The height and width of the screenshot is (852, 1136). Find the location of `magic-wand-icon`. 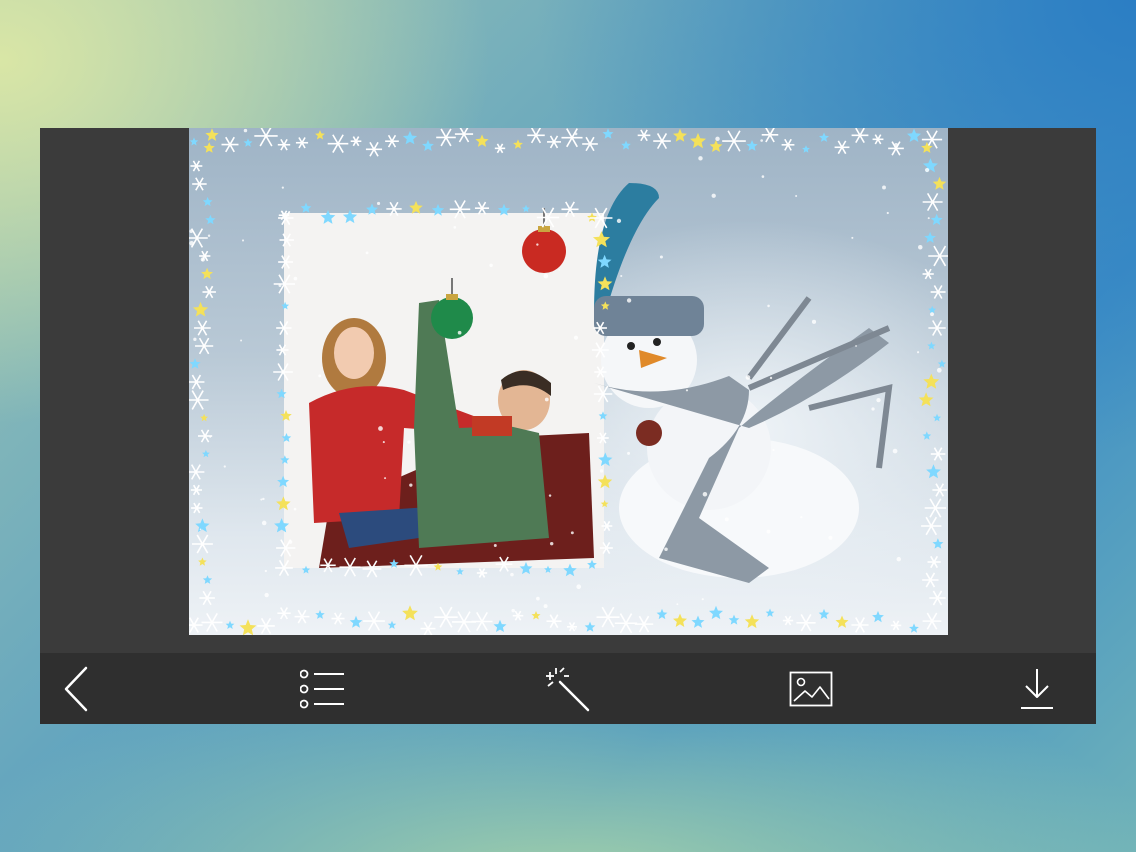

magic-wand-icon is located at coordinates (568, 688).